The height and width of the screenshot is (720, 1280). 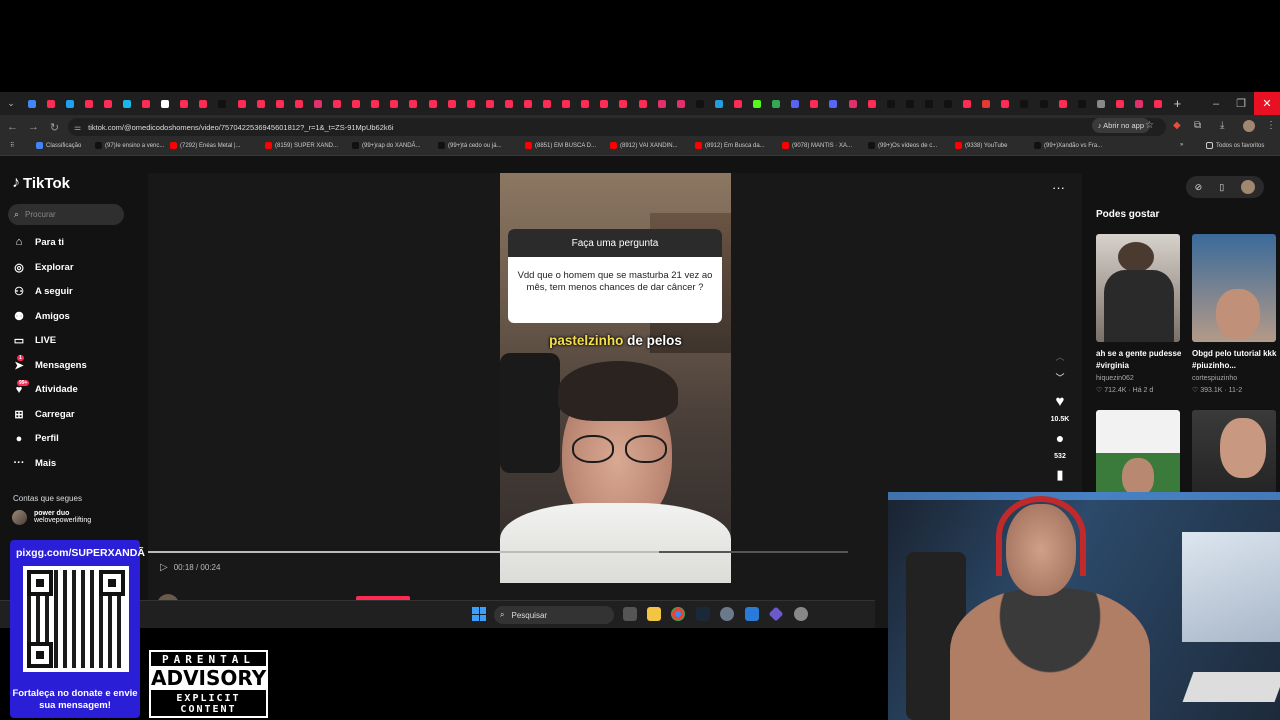 I want to click on bookmark-item: (9338) YouTube, so click(x=981, y=145).